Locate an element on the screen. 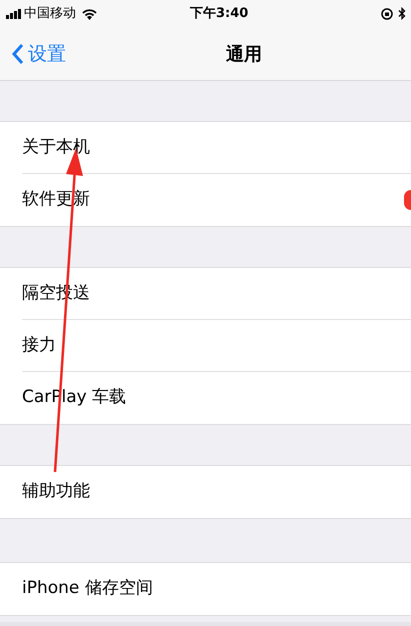  list-item: 关于本机 is located at coordinates (56, 148).